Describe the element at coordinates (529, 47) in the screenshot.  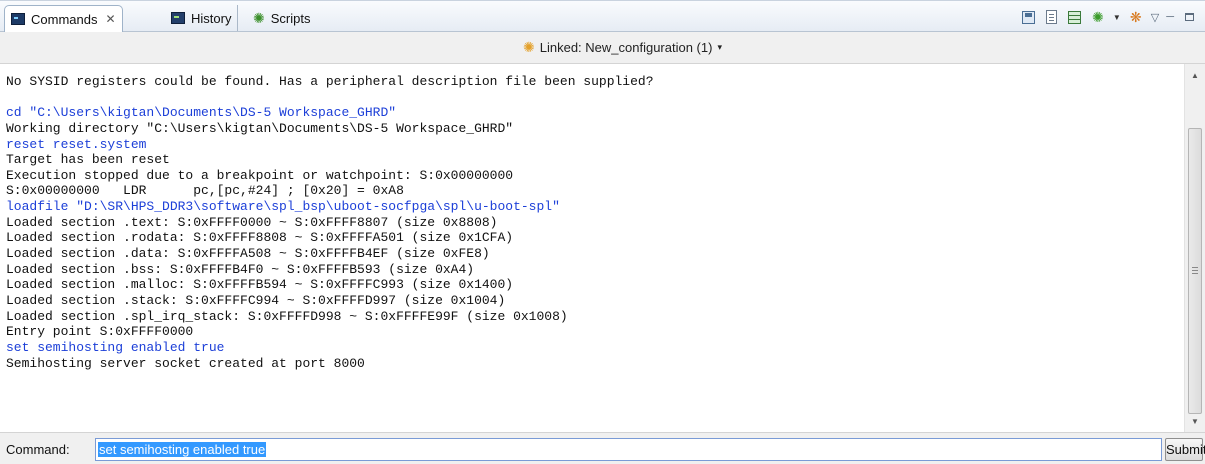
I see `link-icon: ✺` at that location.